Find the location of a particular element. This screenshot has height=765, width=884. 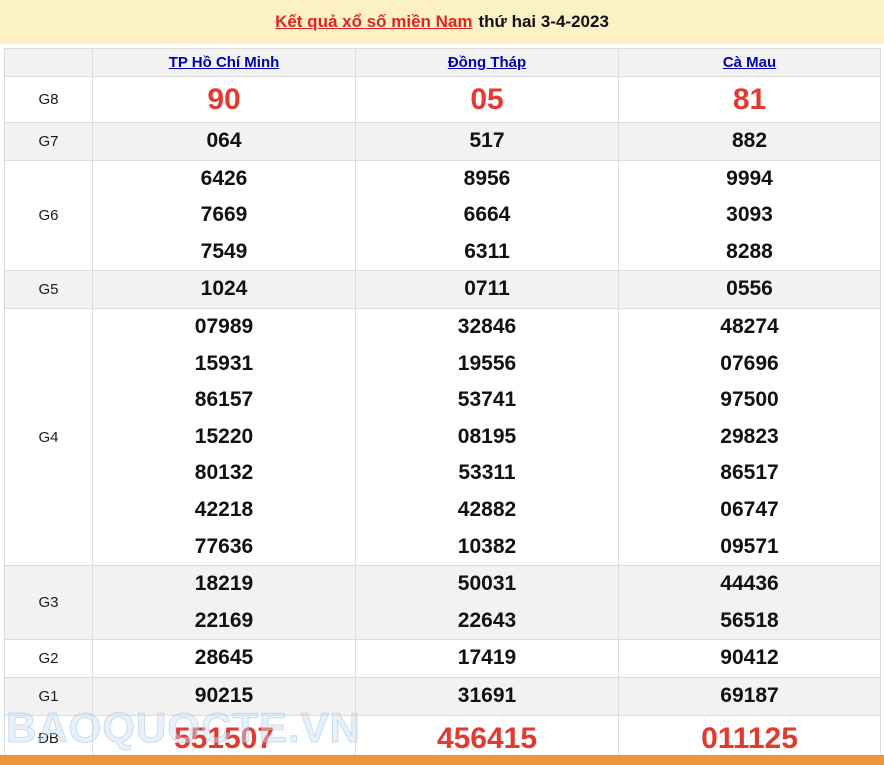

result-number: 0556 is located at coordinates (749, 289).